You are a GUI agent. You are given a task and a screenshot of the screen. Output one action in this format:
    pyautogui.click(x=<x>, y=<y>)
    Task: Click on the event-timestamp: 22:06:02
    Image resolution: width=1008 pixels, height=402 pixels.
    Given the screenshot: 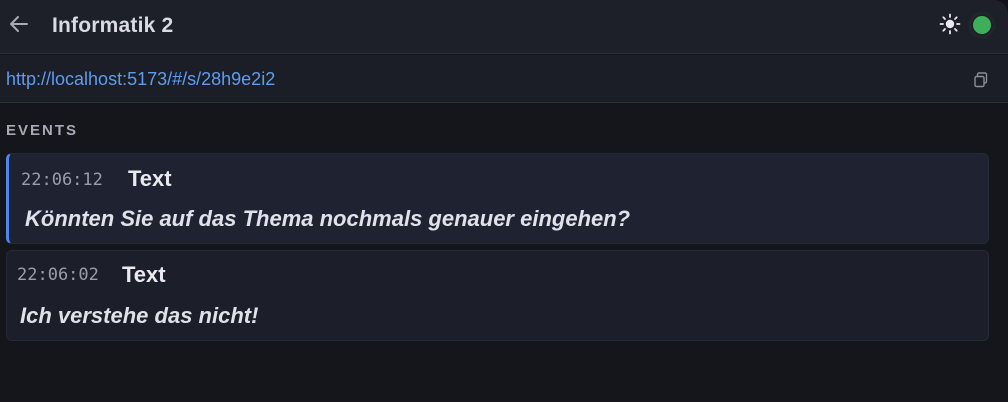 What is the action you would take?
    pyautogui.click(x=58, y=275)
    